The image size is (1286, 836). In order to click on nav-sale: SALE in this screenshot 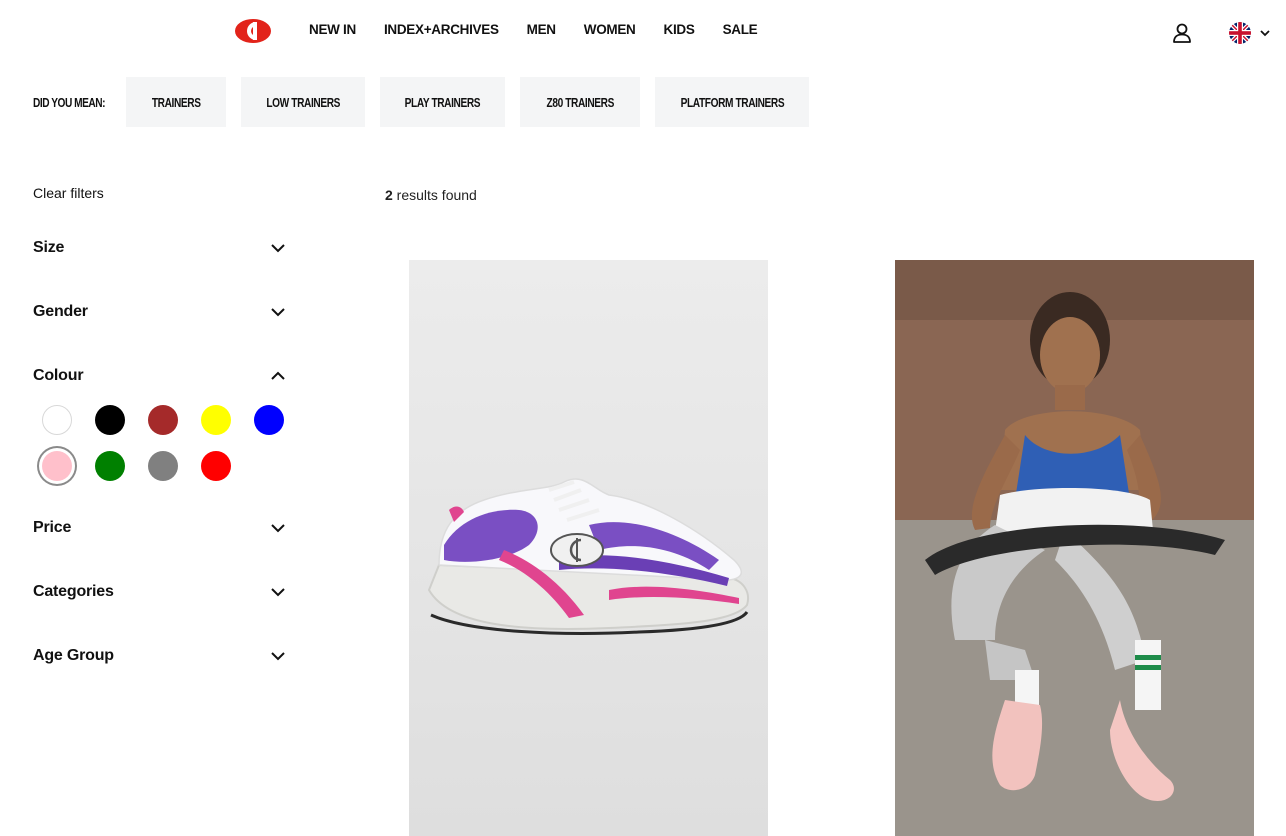, I will do `click(740, 29)`.